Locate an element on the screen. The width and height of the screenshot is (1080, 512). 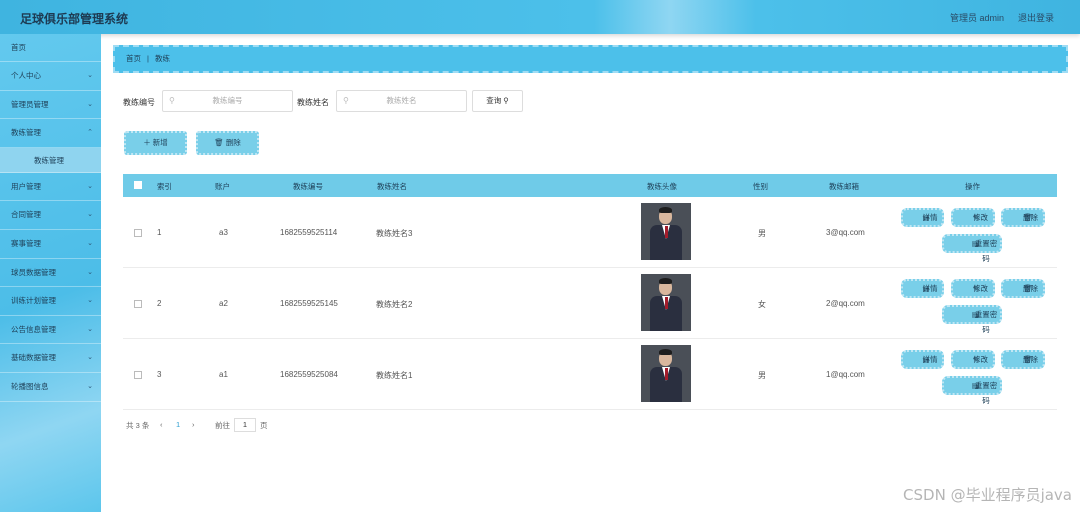
query-button-label: 查询 is located at coordinates (494, 100).